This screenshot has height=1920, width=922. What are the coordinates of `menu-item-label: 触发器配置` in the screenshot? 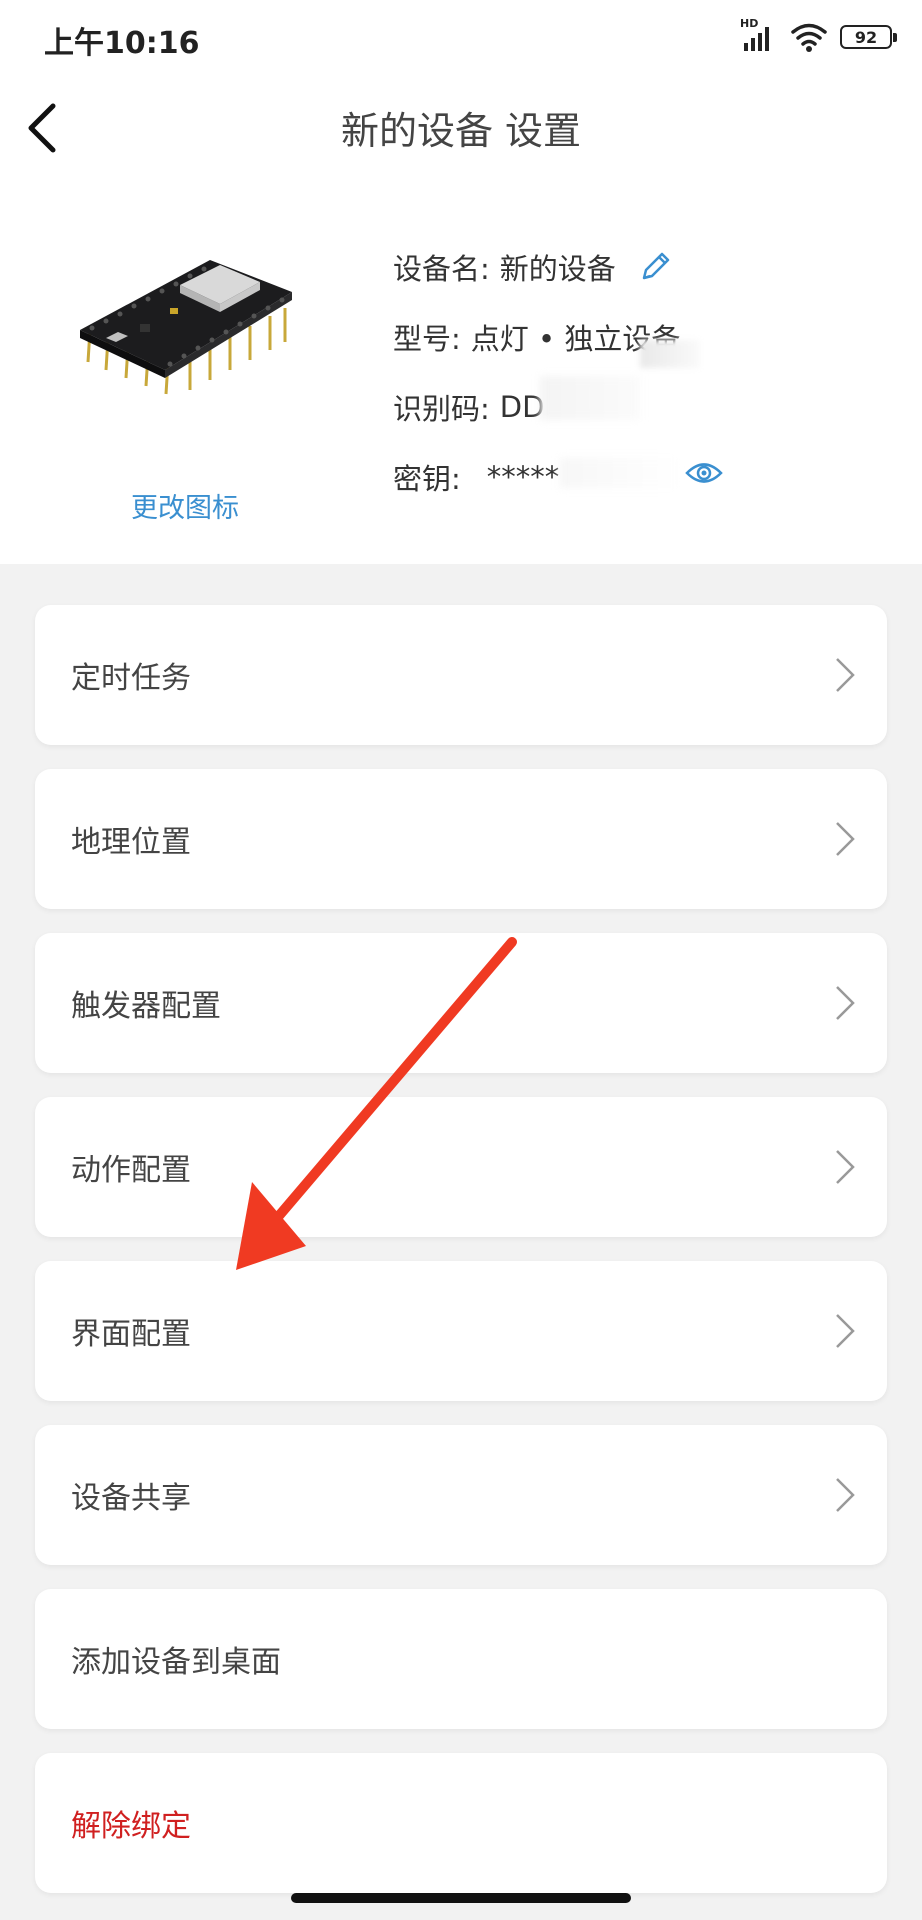 It's located at (146, 1006).